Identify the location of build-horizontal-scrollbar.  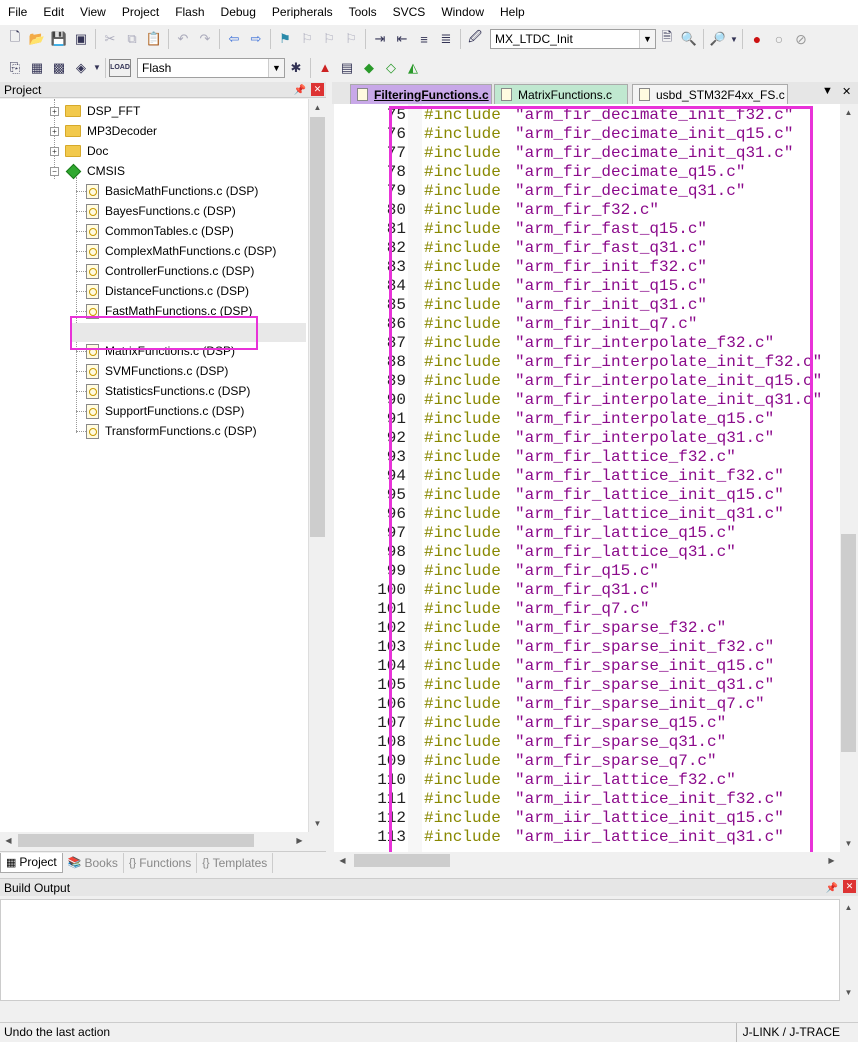
(429, 1009).